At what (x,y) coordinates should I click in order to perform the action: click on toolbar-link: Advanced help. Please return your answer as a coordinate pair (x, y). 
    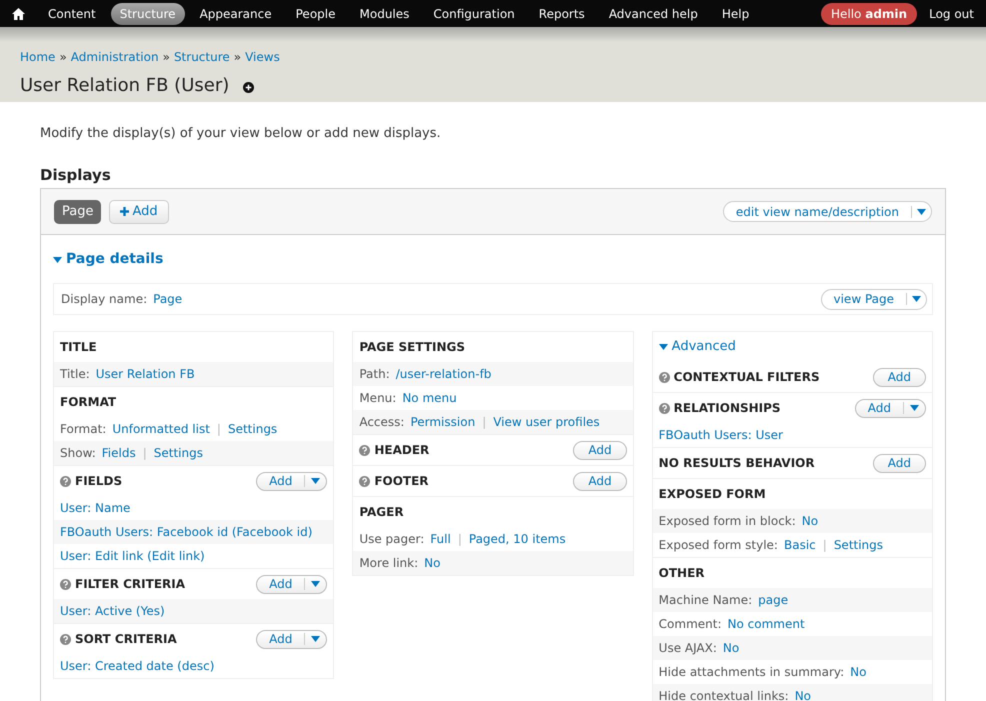
    Looking at the image, I should click on (653, 13).